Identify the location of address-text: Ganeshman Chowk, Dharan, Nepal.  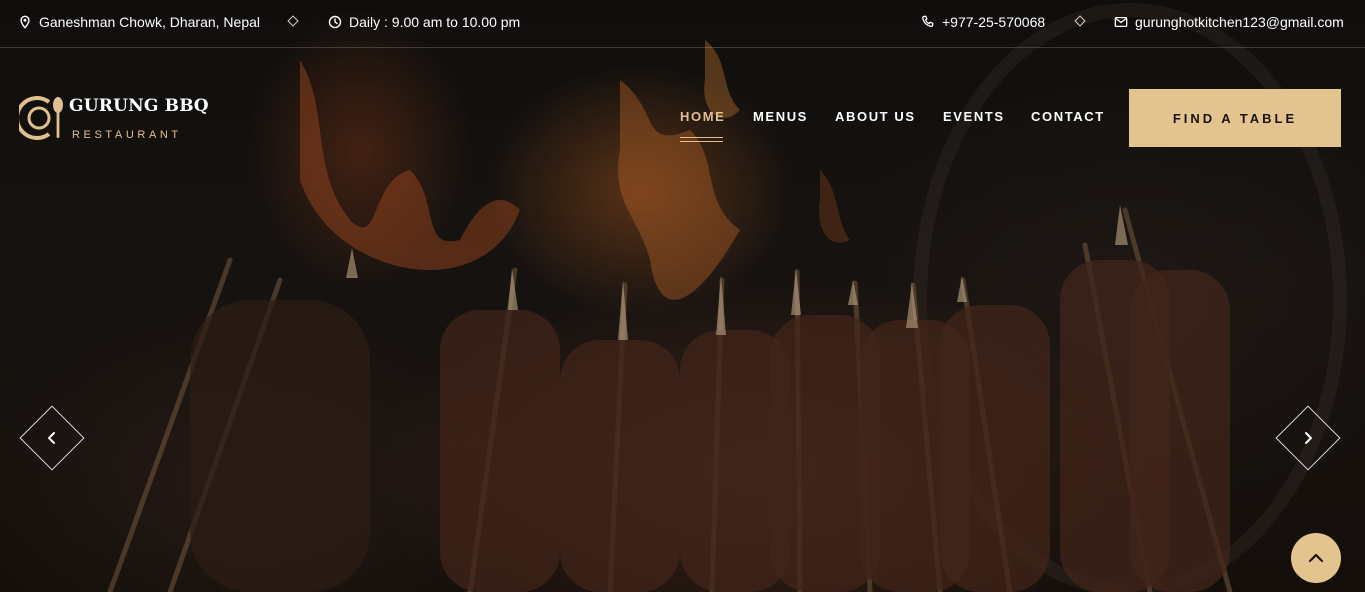
(150, 22).